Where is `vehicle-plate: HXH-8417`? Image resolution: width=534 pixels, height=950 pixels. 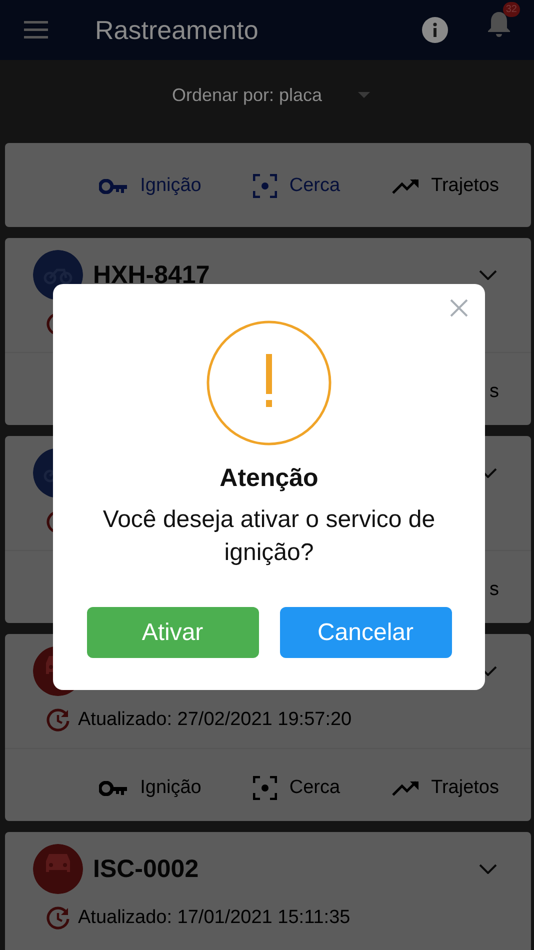 vehicle-plate: HXH-8417 is located at coordinates (152, 275).